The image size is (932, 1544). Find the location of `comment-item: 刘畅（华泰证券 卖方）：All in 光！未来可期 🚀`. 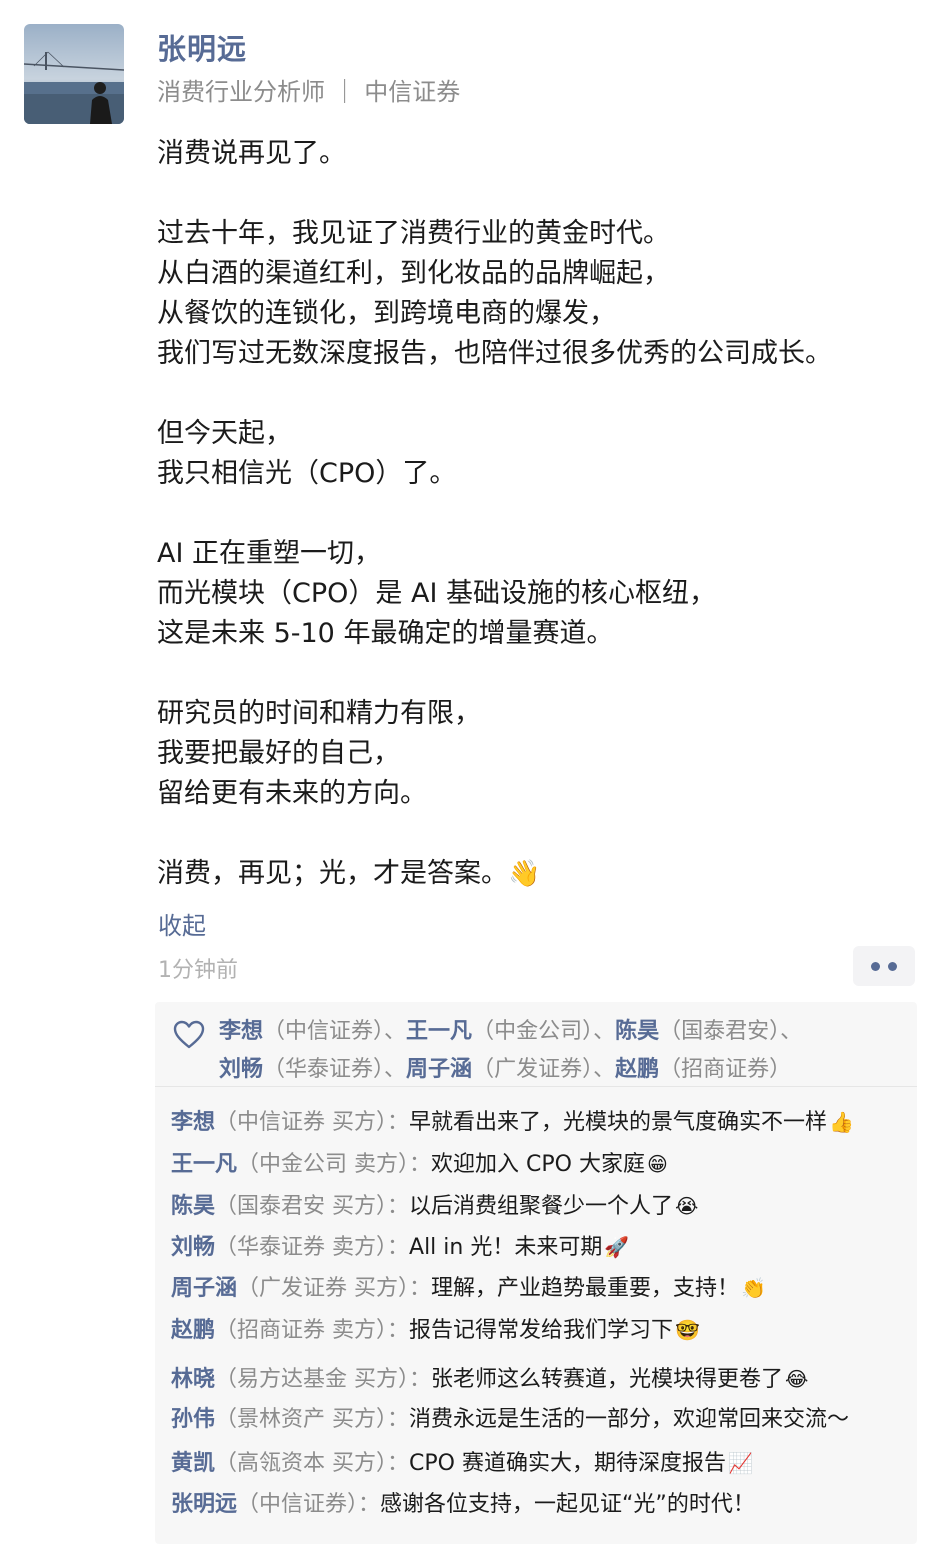

comment-item: 刘畅（华泰证券 卖方）：All in 光！未来可期 🚀 is located at coordinates (400, 1247).